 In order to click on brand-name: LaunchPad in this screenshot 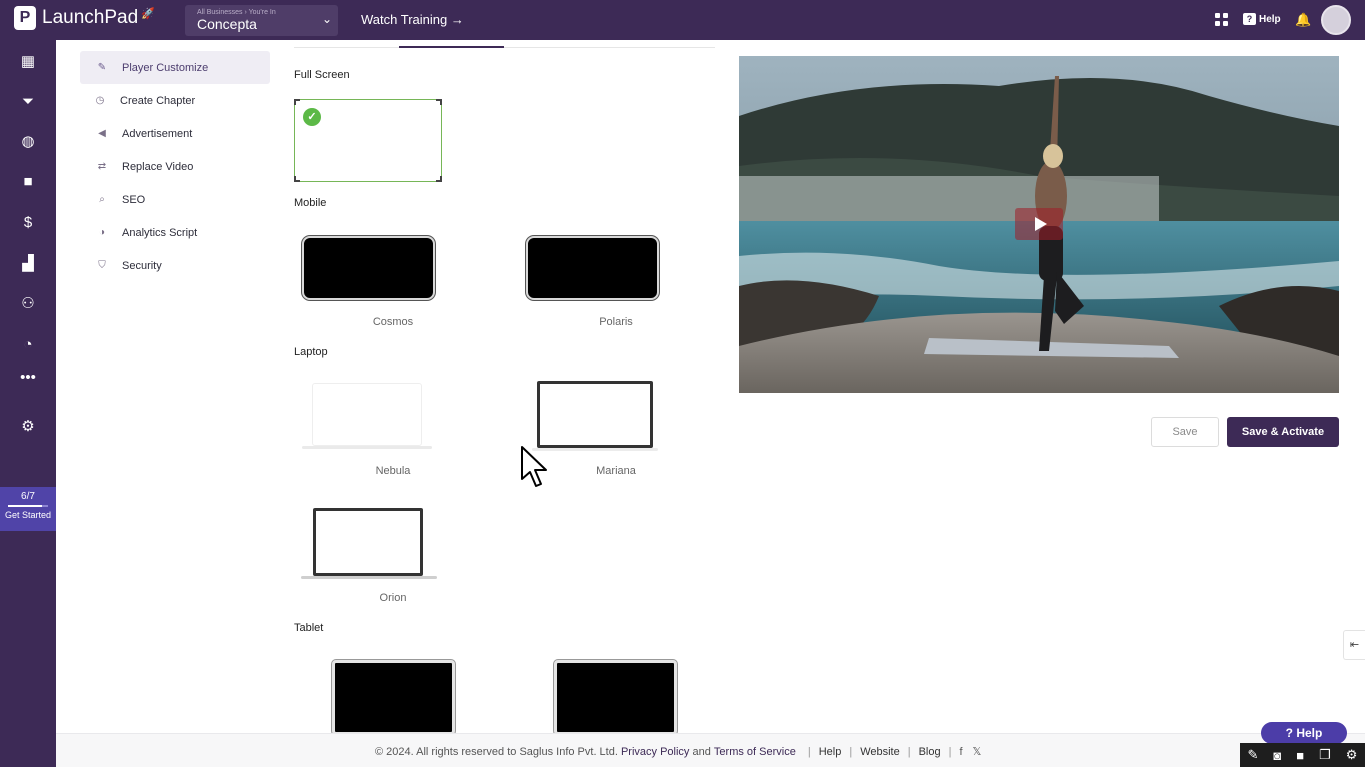, I will do `click(90, 17)`.